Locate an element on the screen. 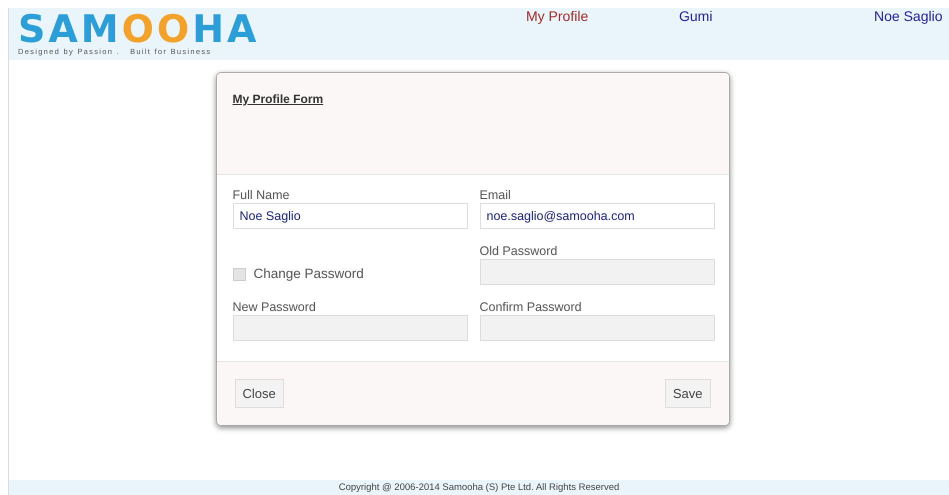 This screenshot has width=949, height=495. input-field: noe.saglio@samooha.com is located at coordinates (597, 216).